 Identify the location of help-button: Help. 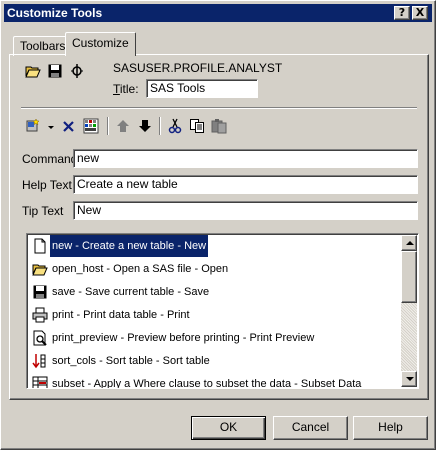
(390, 428).